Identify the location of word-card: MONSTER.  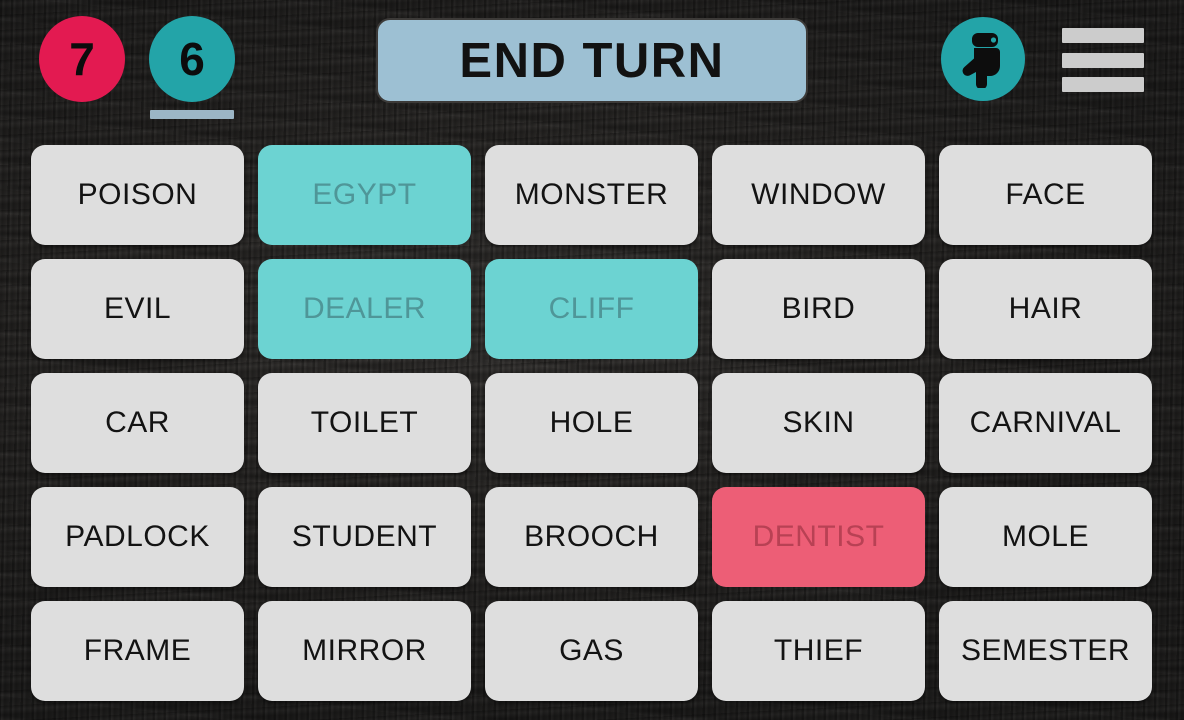
(591, 195).